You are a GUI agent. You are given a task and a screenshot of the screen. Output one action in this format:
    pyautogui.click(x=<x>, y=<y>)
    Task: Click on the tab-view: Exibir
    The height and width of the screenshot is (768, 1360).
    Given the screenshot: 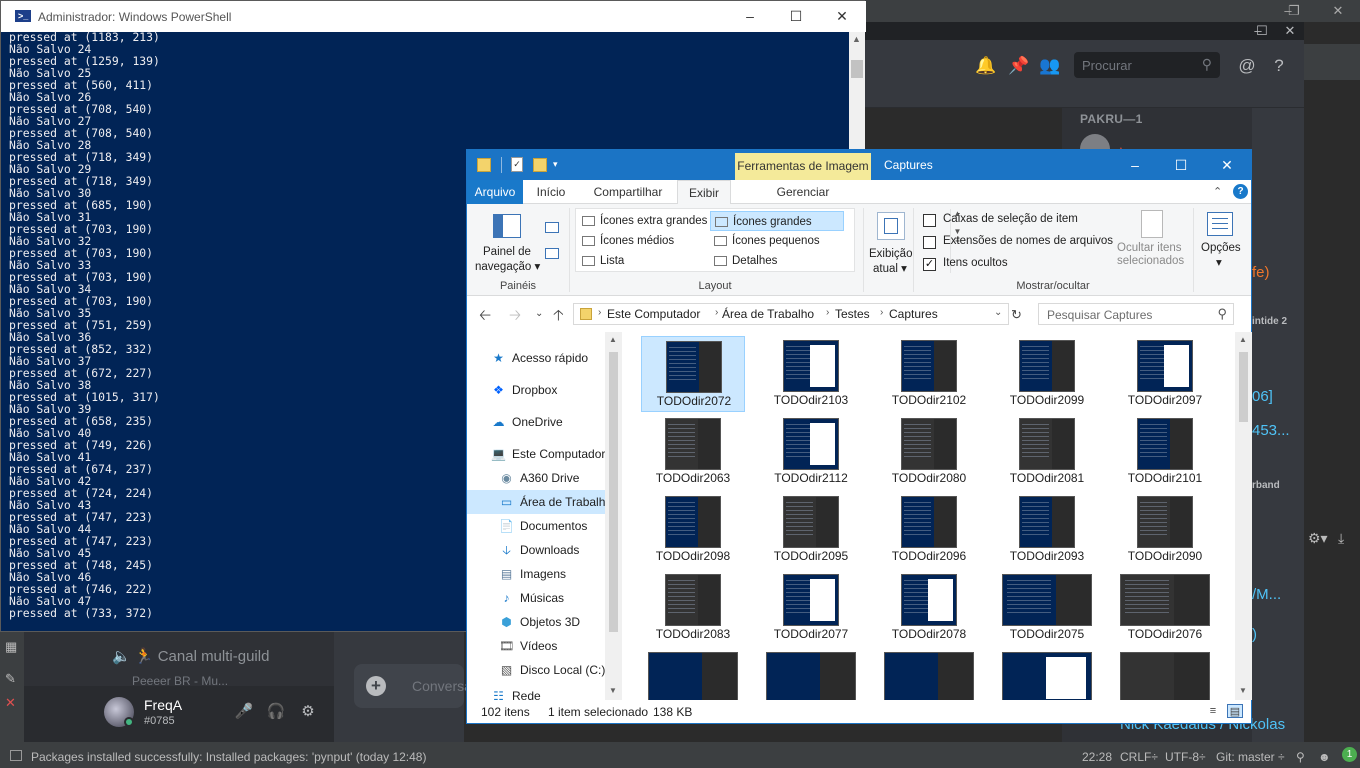 What is the action you would take?
    pyautogui.click(x=704, y=192)
    